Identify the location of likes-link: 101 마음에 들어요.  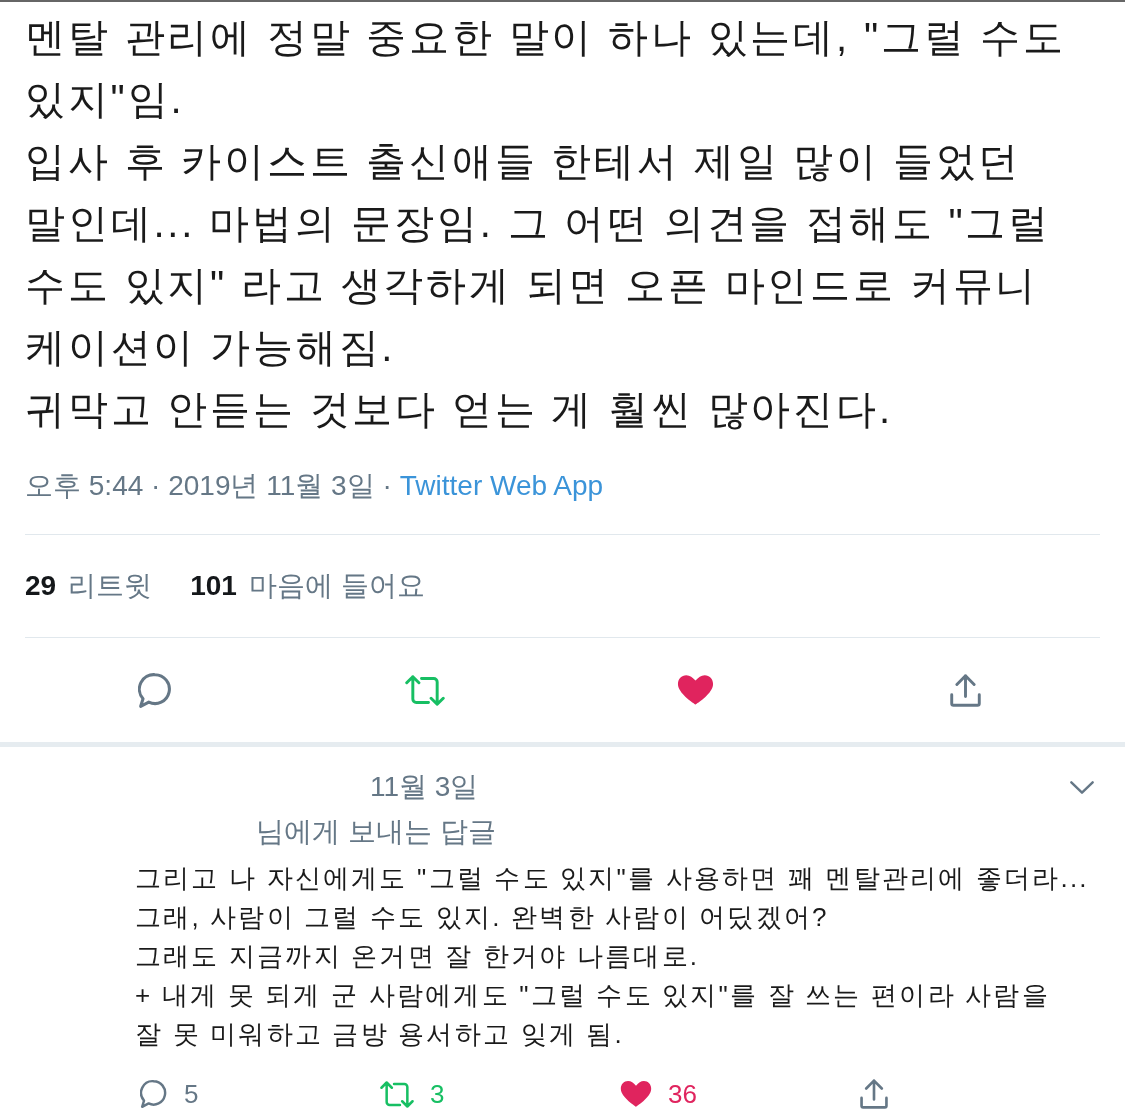
(307, 586).